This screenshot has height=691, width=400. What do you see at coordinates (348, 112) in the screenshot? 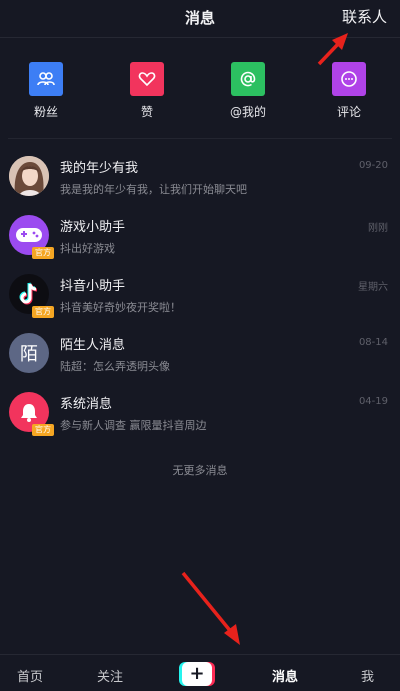
I see `category-label: 评论` at bounding box center [348, 112].